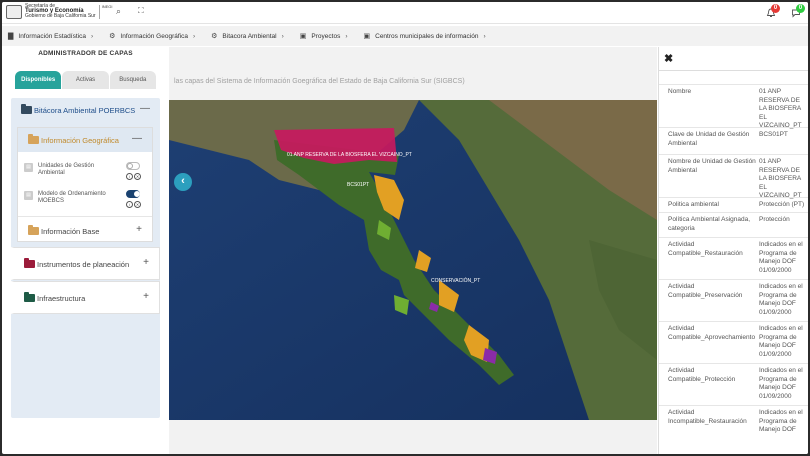  I want to click on group-instrumentos-planeacion: Instrumentos de planeación +, so click(85, 263).